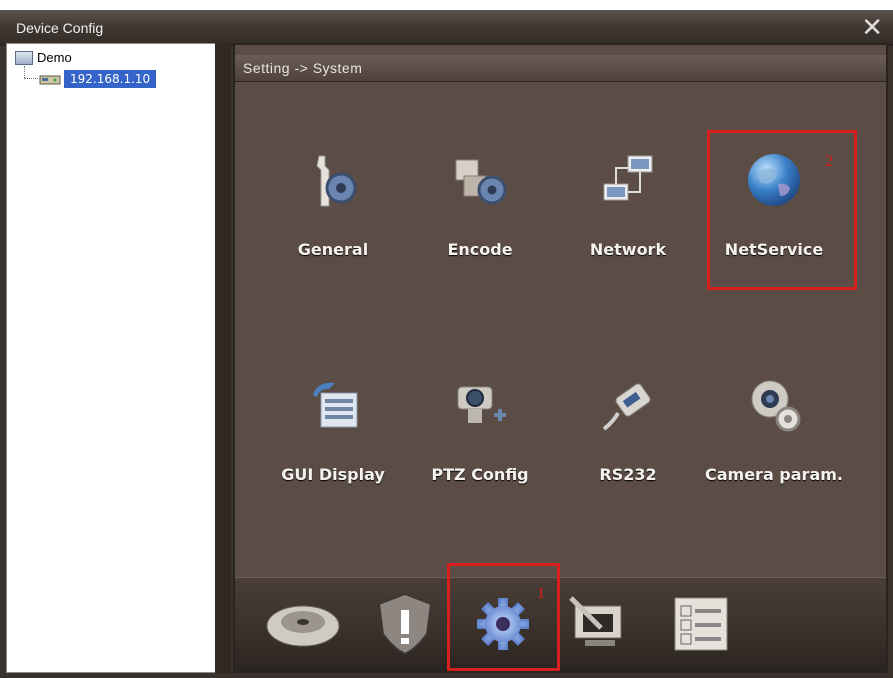 The width and height of the screenshot is (893, 678). What do you see at coordinates (503, 617) in the screenshot?
I see `system-tab-highlight-box` at bounding box center [503, 617].